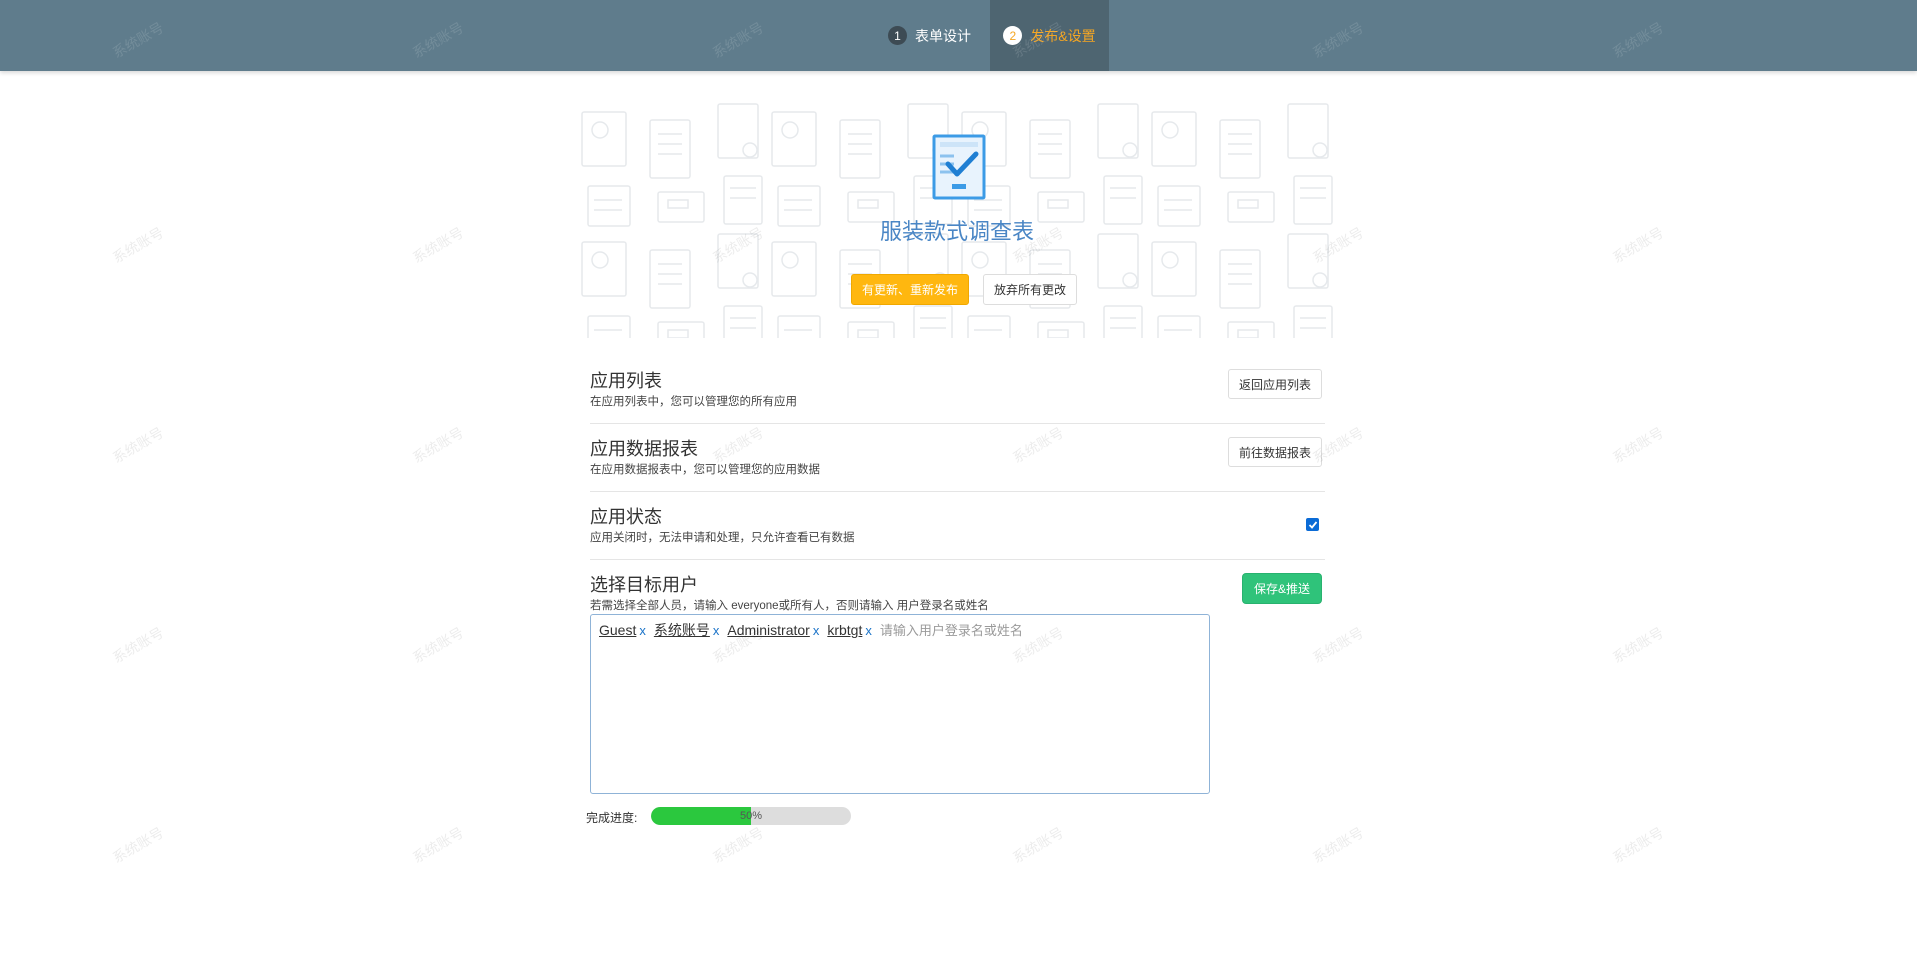 This screenshot has height=967, width=1917. I want to click on user-tag: Administrator x, so click(773, 630).